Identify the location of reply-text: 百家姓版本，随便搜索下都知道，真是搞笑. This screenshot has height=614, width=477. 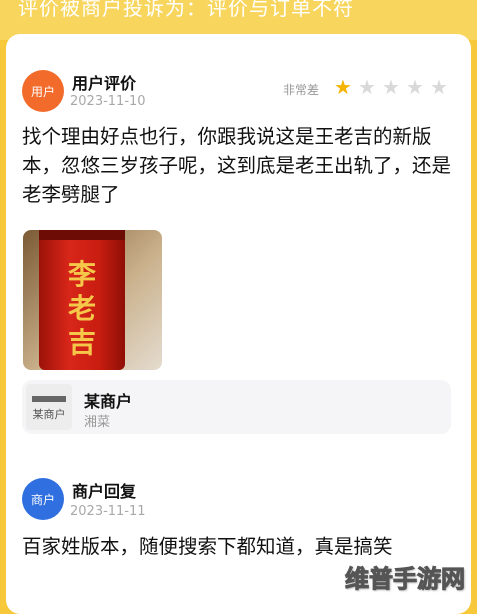
(207, 546).